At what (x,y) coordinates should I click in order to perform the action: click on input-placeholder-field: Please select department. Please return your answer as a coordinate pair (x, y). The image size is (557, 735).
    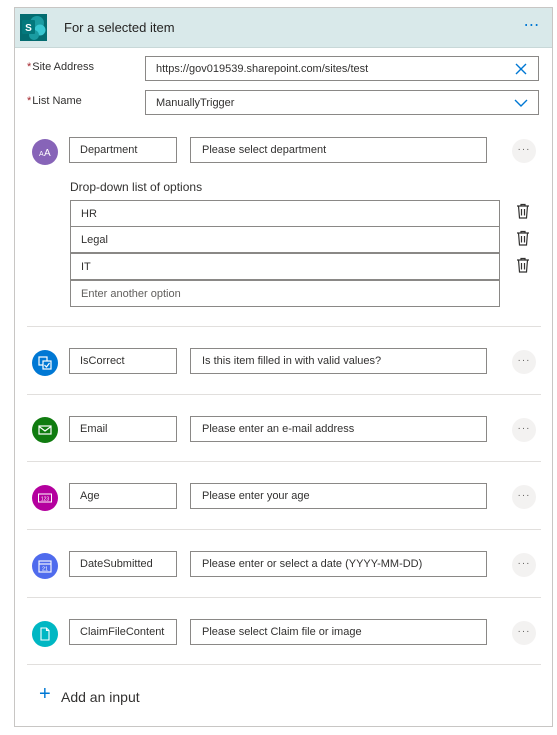
    Looking at the image, I should click on (338, 150).